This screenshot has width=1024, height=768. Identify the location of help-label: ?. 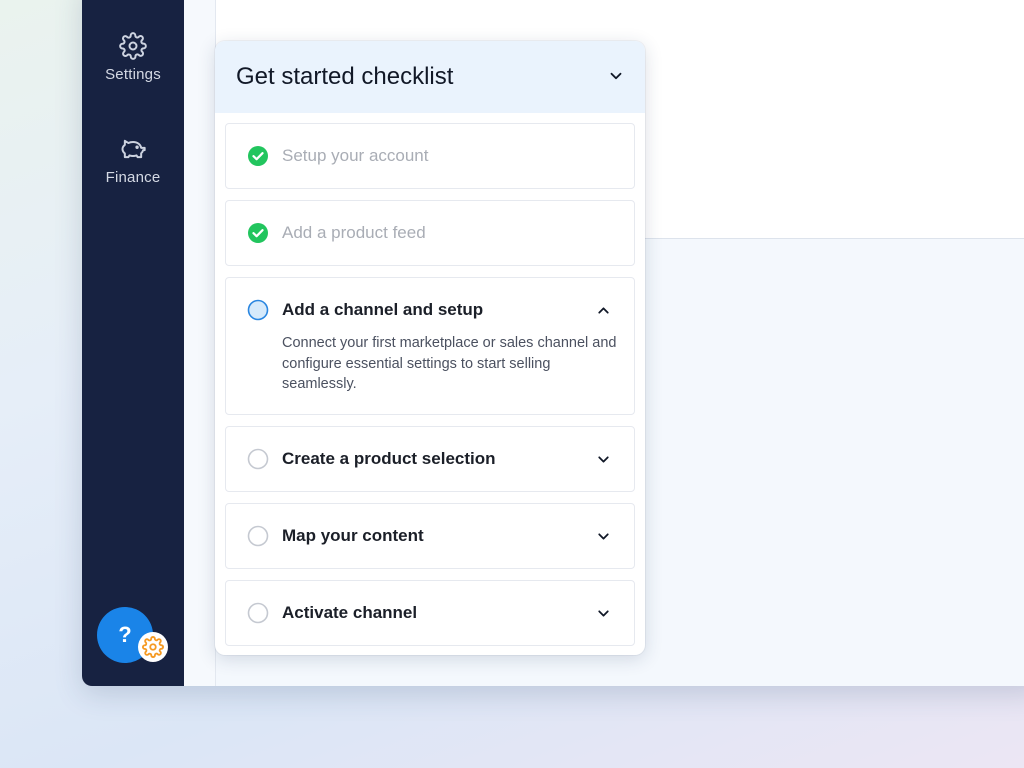
(125, 634).